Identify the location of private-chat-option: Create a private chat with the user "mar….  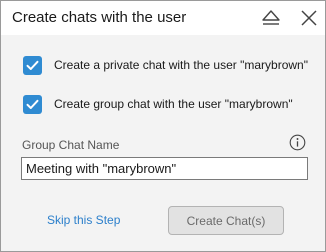
(165, 65).